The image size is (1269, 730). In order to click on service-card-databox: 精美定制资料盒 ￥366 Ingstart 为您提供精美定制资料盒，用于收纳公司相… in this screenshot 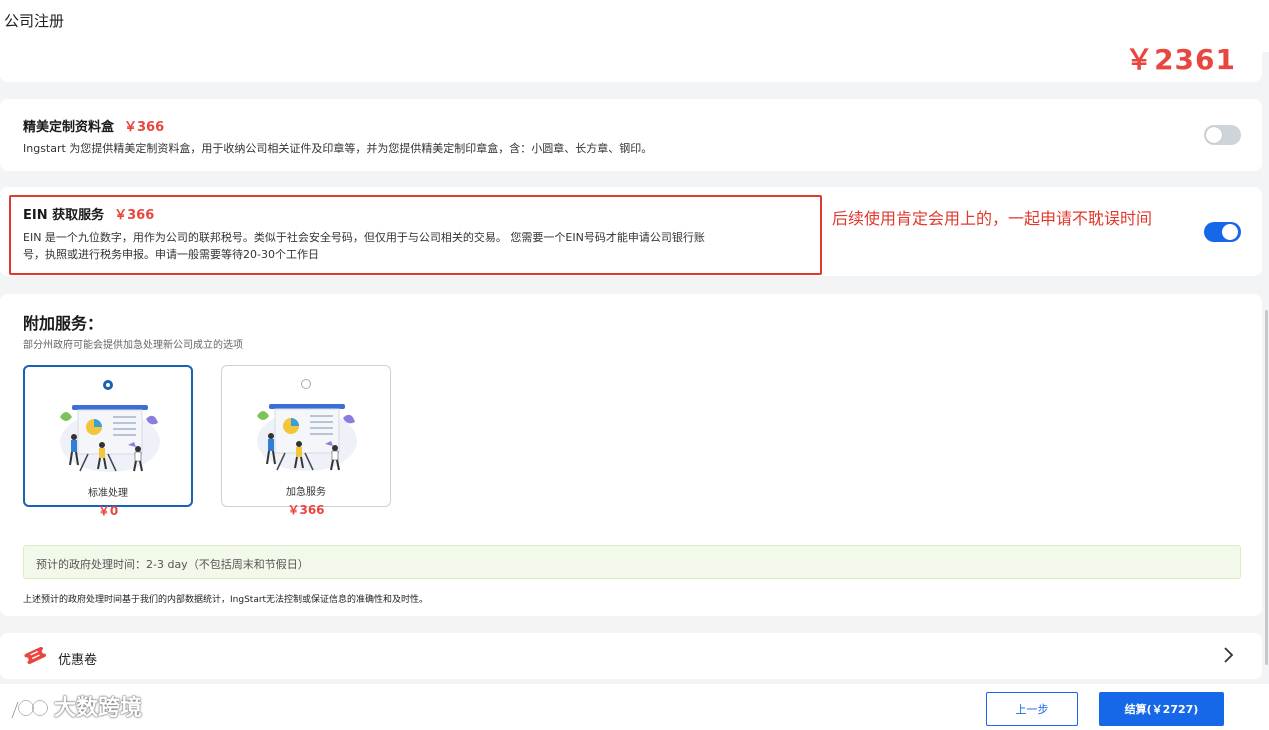, I will do `click(631, 135)`.